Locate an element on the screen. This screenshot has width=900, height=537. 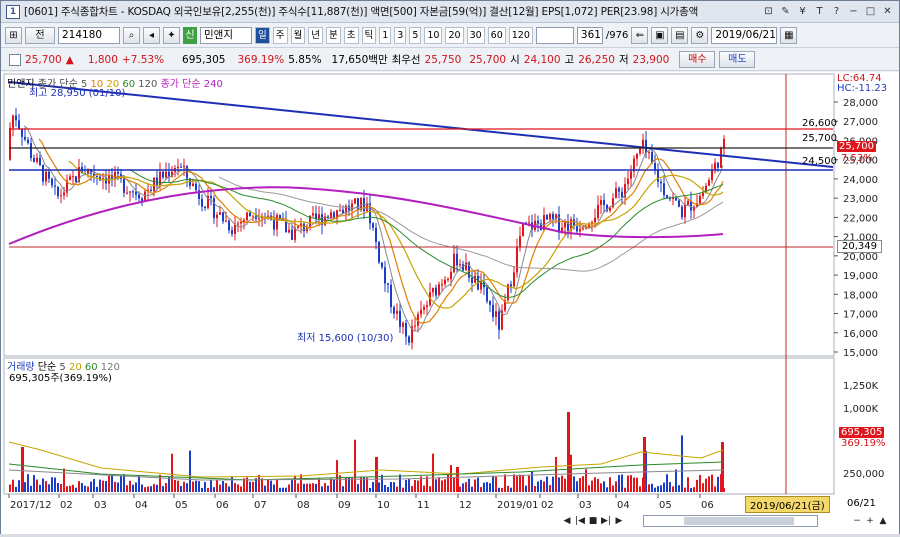
x-tick-label: 02 is located at coordinates (547, 505).